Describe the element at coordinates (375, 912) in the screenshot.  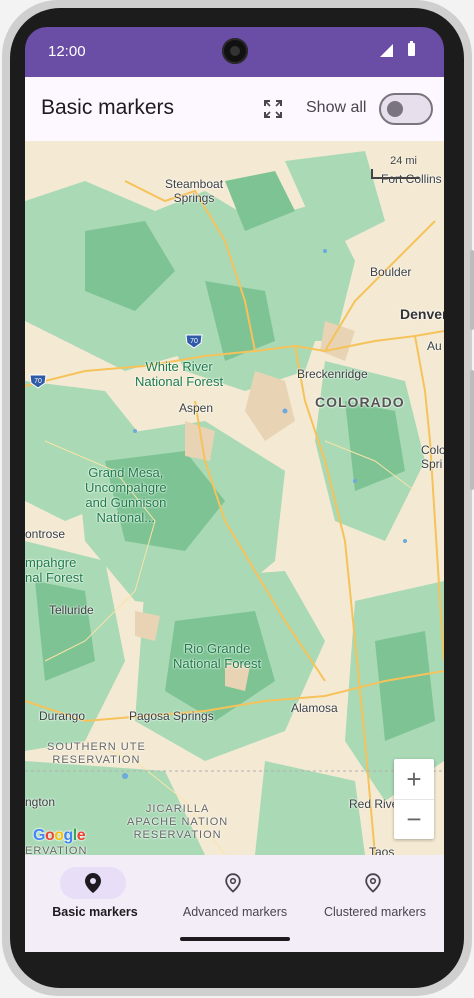
I see `nav-label: Clustered markers` at that location.